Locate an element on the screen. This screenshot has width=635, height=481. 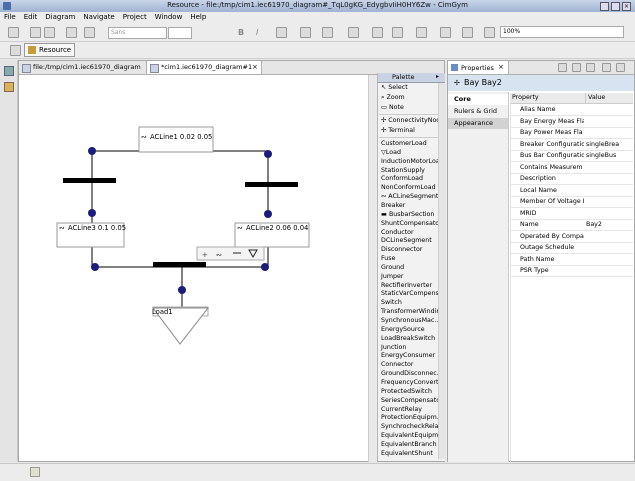
maximize-button is located at coordinates (615, 6).